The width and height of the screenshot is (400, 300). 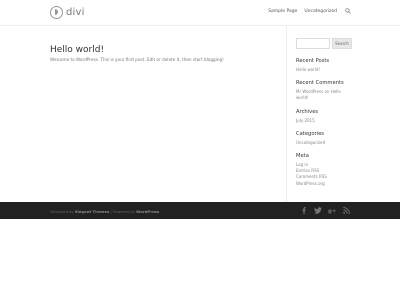 What do you see at coordinates (56, 12) in the screenshot?
I see `divi-logo-icon` at bounding box center [56, 12].